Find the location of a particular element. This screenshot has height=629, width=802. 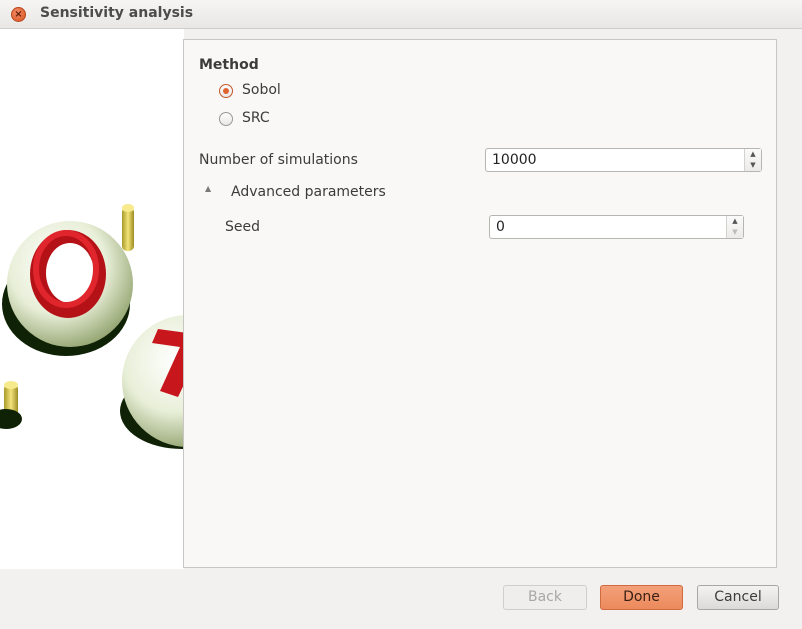

sobol-radio is located at coordinates (226, 91).